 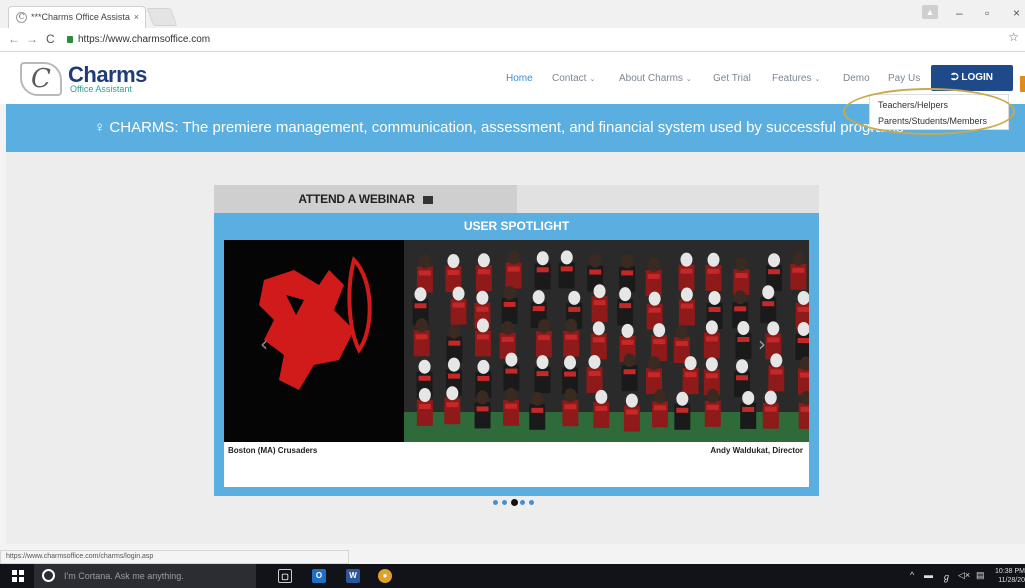 I want to click on nav-pay-label: Pay Us, so click(x=904, y=78).